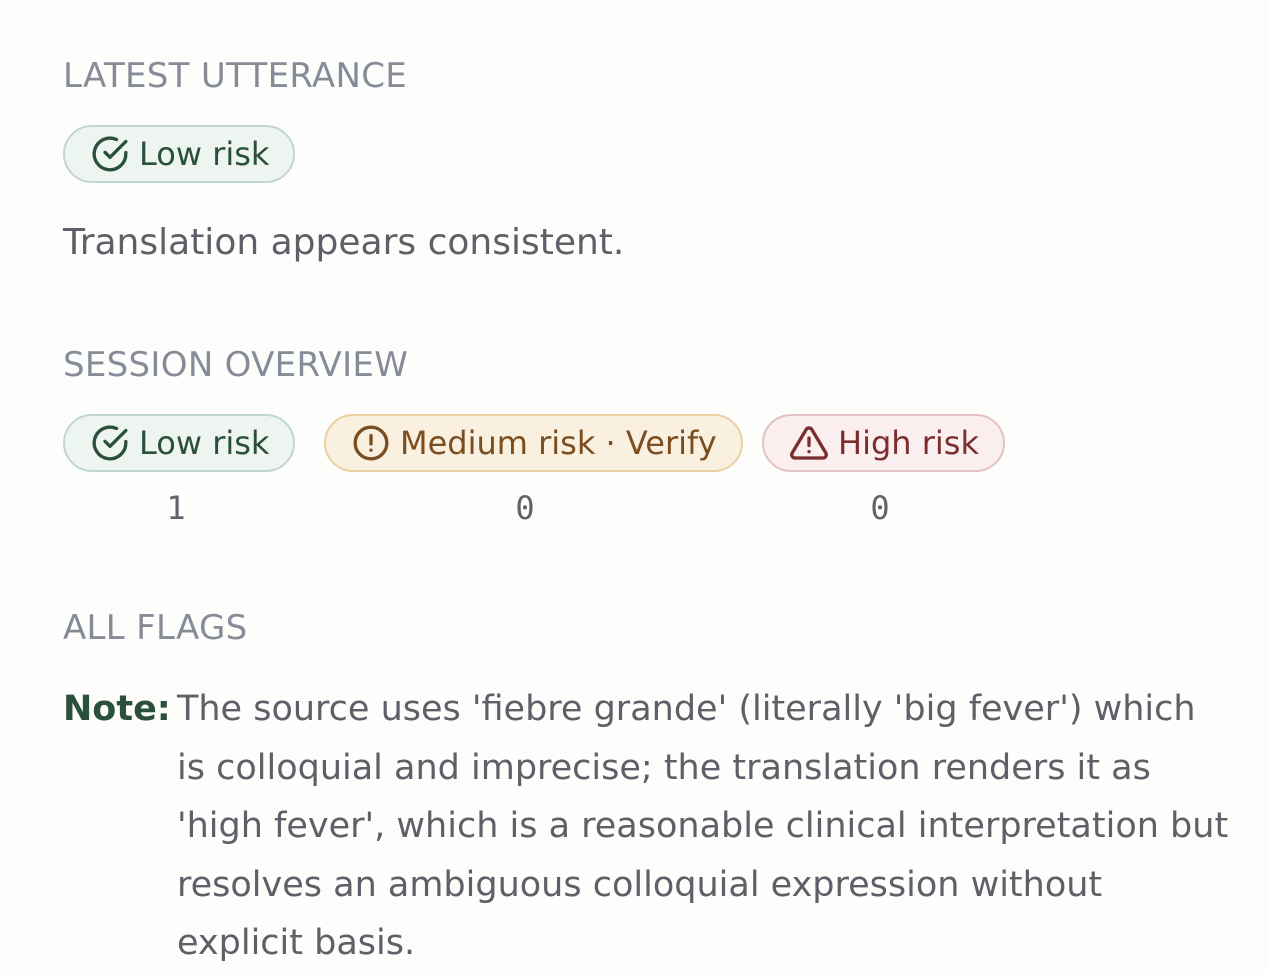 The image size is (1268, 974). Describe the element at coordinates (908, 443) in the screenshot. I see `overview-high-risk-label: High risk` at that location.